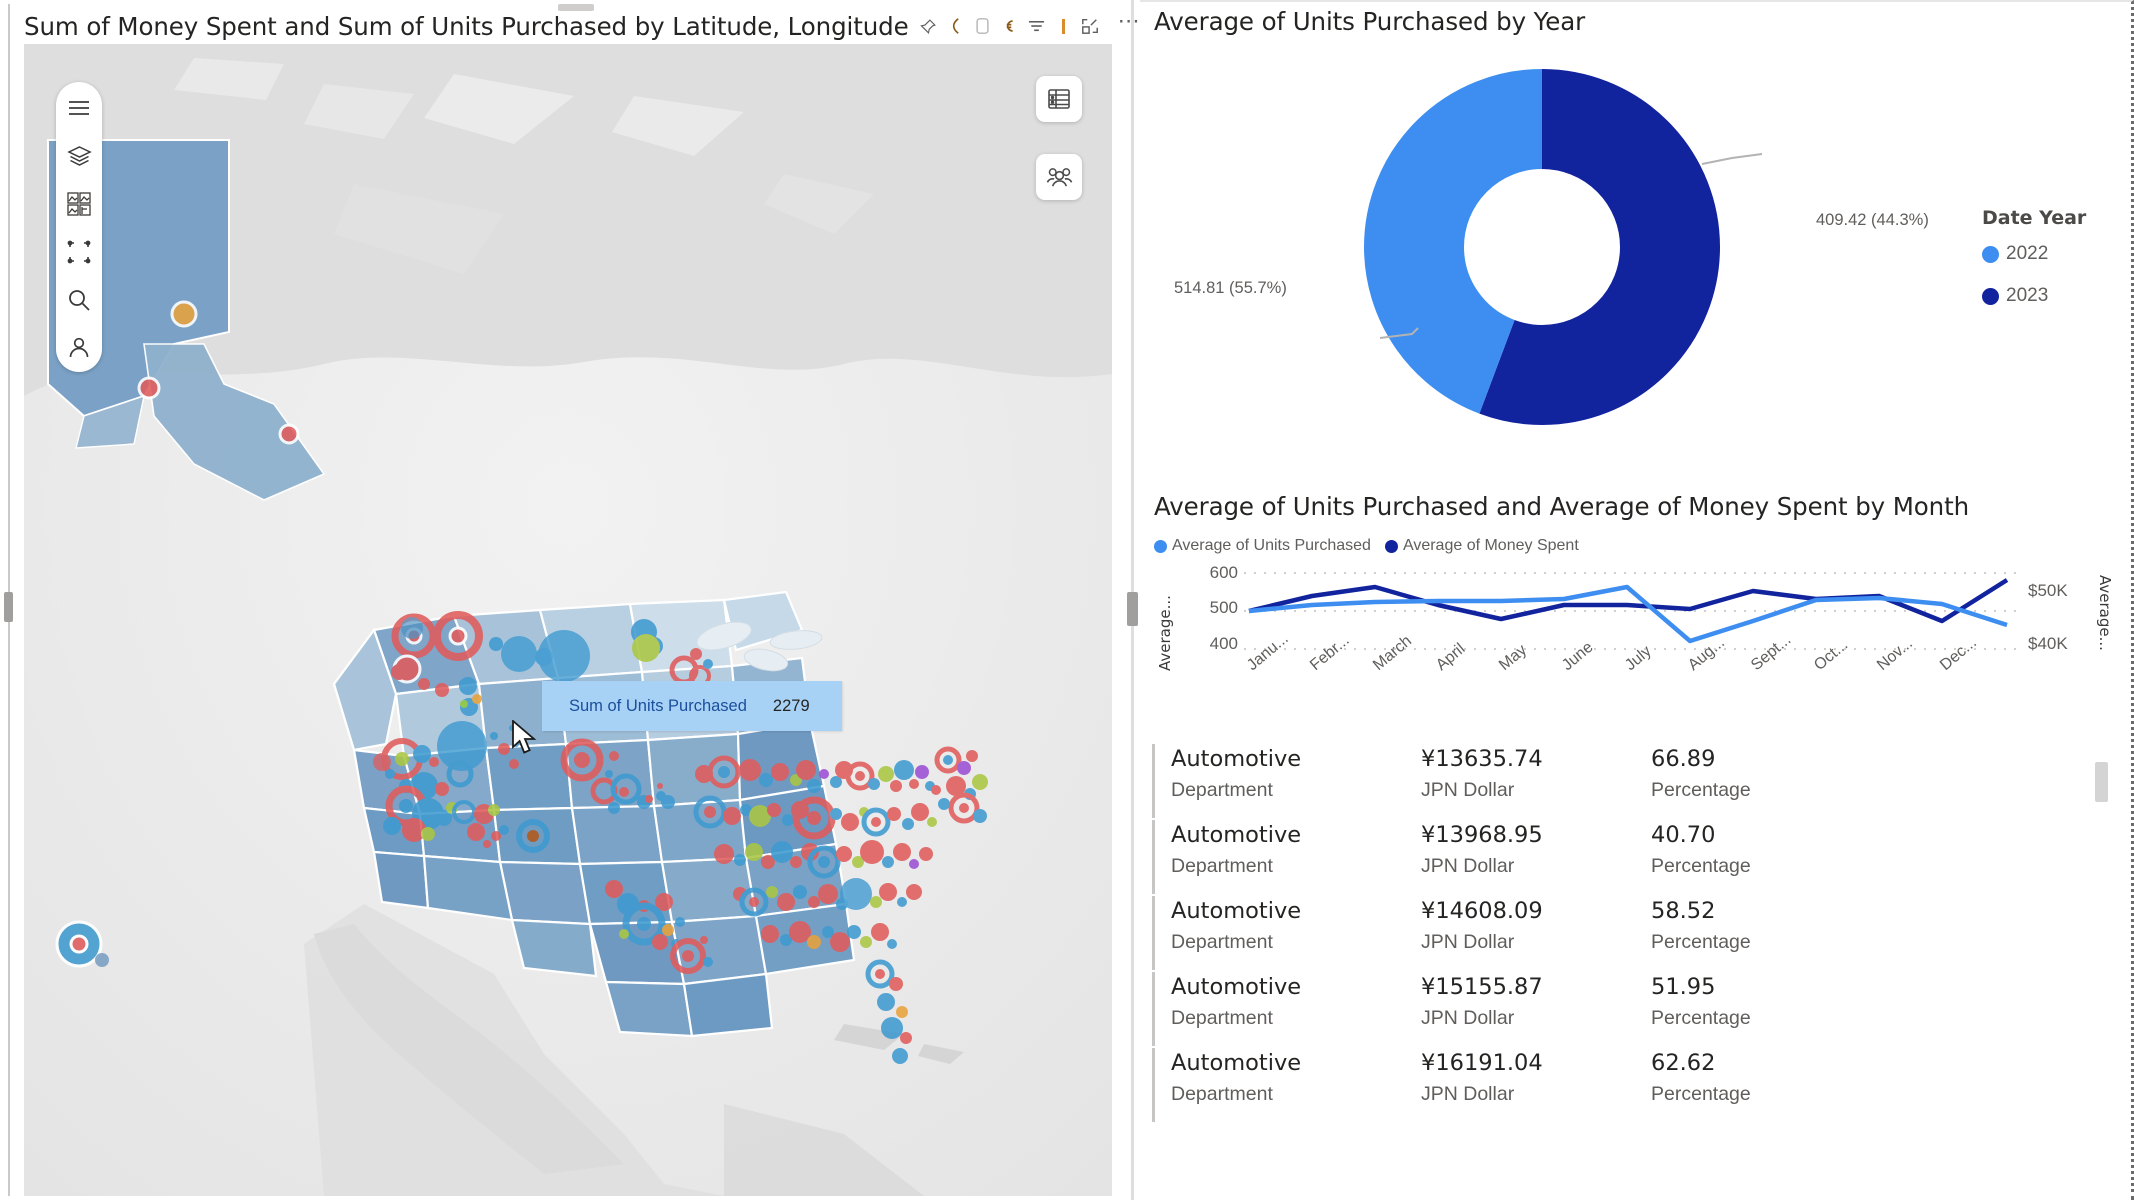 This screenshot has height=1200, width=2134. I want to click on card-amount-value: ¥13635.74, so click(1482, 759).